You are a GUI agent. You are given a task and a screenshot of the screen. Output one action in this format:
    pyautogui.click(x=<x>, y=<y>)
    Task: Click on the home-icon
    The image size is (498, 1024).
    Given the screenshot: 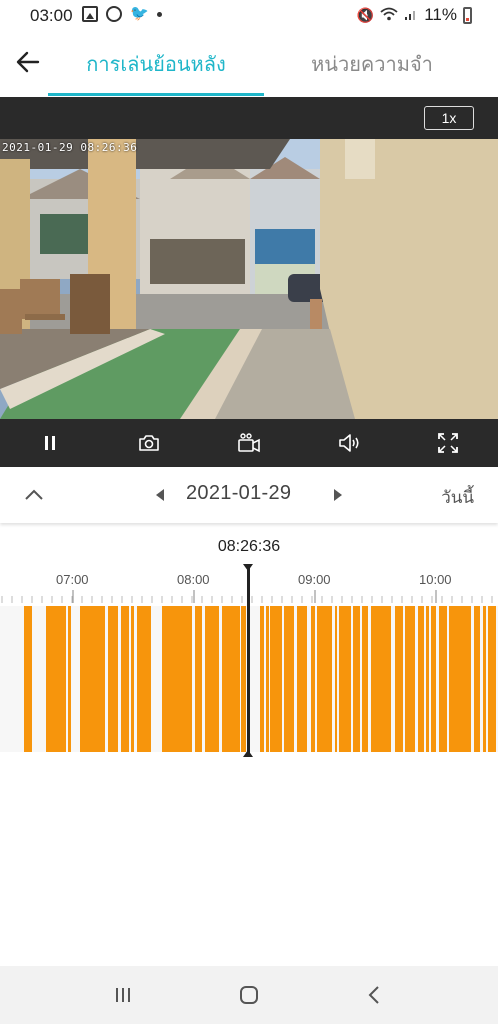 What is the action you would take?
    pyautogui.click(x=249, y=995)
    